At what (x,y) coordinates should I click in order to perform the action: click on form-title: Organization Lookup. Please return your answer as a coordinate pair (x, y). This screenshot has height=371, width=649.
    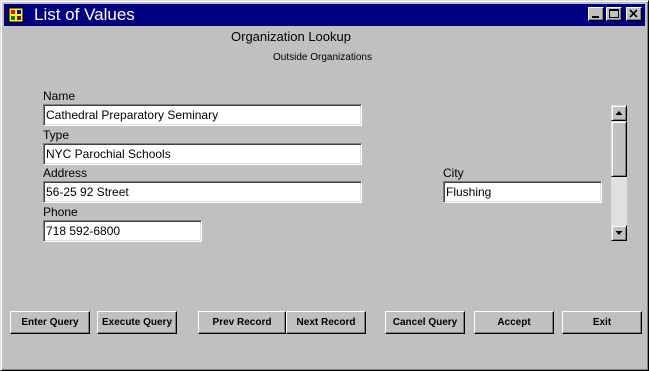
    Looking at the image, I should click on (291, 36).